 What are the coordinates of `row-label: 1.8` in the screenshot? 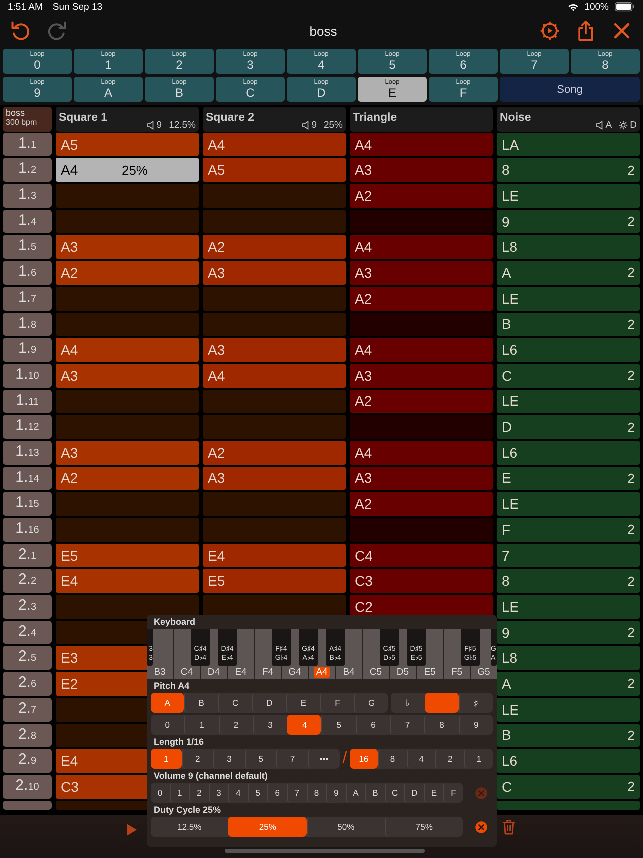 It's located at (27, 324).